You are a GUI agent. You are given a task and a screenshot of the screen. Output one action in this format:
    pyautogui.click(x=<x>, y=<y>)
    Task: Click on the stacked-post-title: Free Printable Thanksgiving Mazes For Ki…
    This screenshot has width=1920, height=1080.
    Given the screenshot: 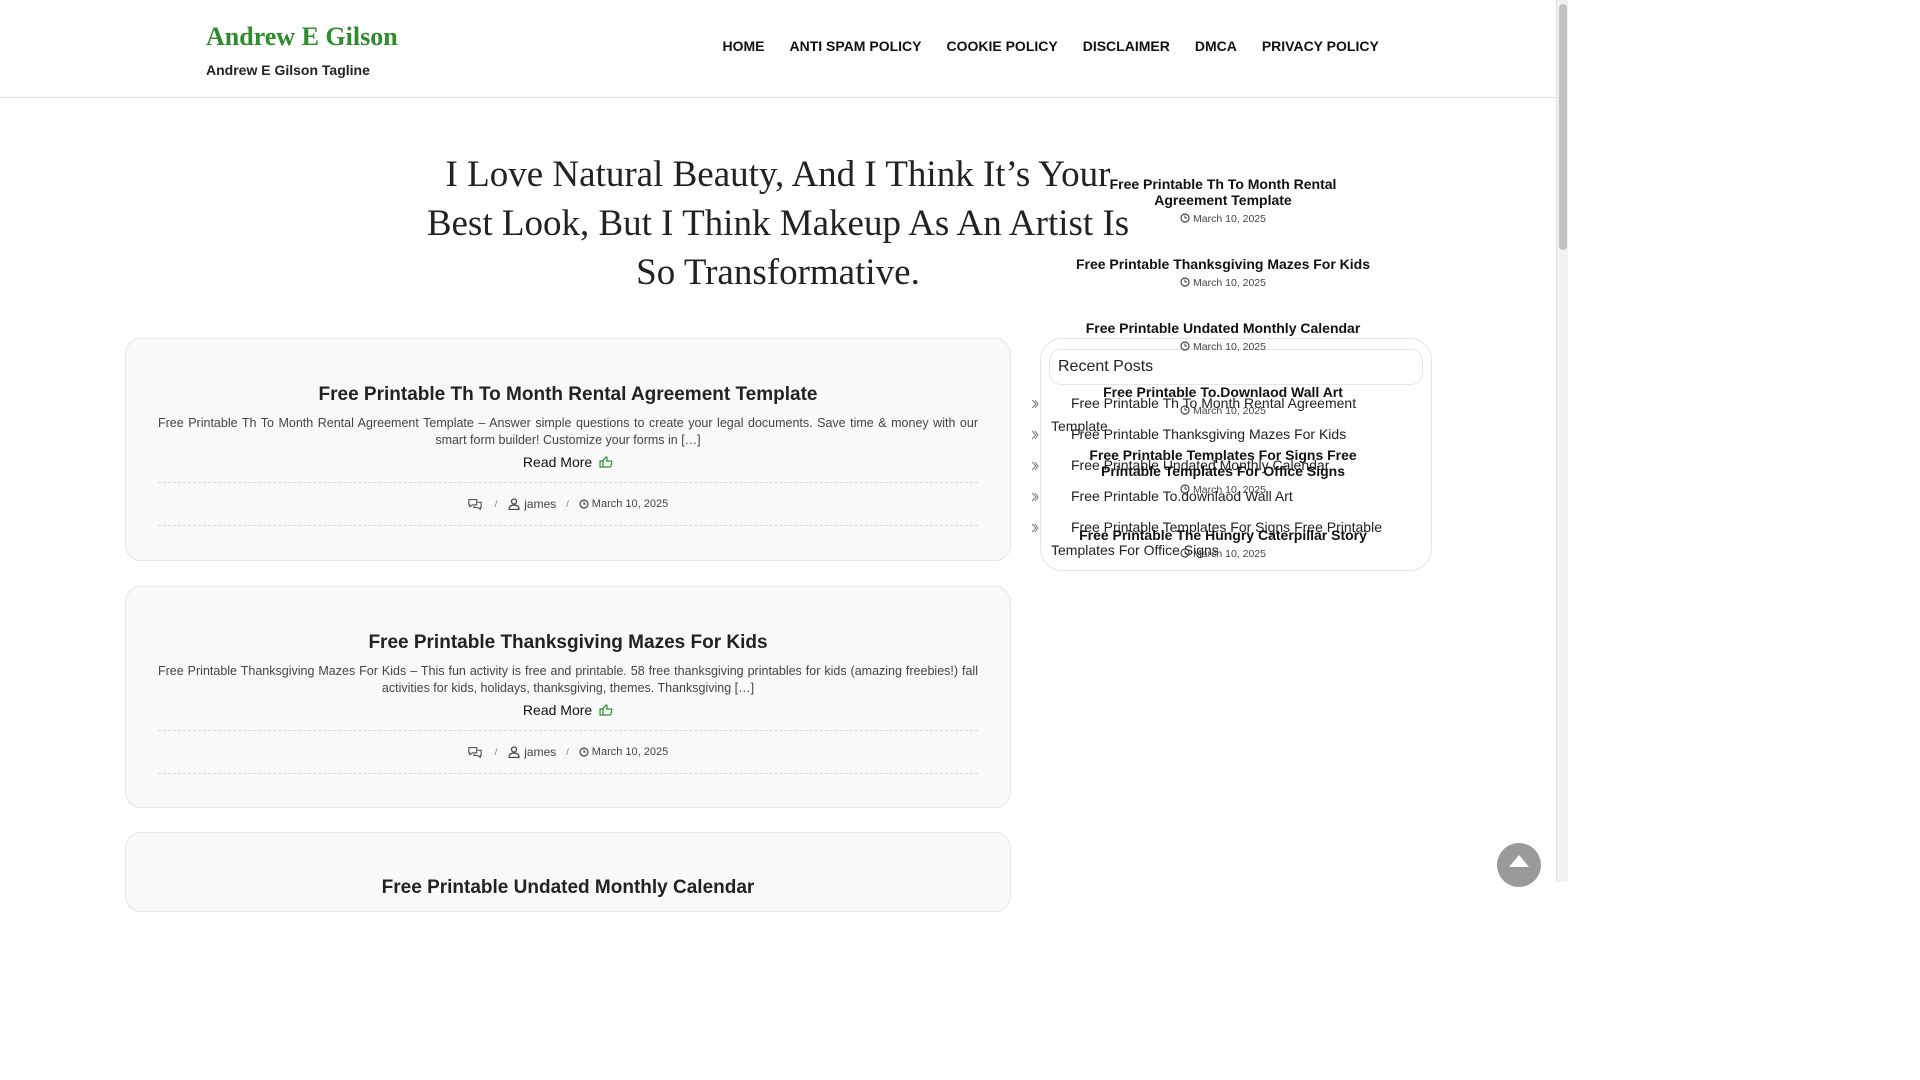 What is the action you would take?
    pyautogui.click(x=1223, y=264)
    